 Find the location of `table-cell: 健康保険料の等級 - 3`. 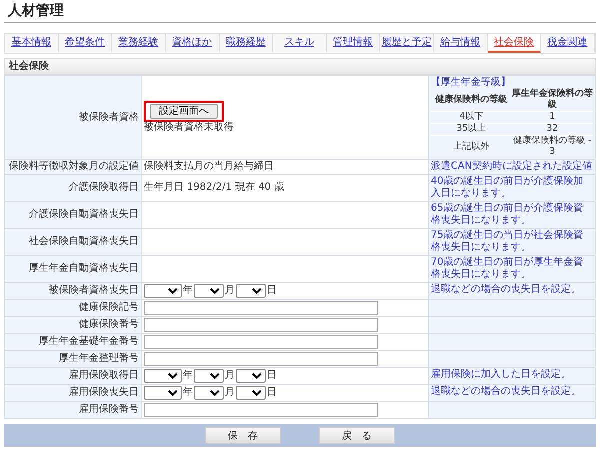

table-cell: 健康保険料の等級 - 3 is located at coordinates (552, 147).